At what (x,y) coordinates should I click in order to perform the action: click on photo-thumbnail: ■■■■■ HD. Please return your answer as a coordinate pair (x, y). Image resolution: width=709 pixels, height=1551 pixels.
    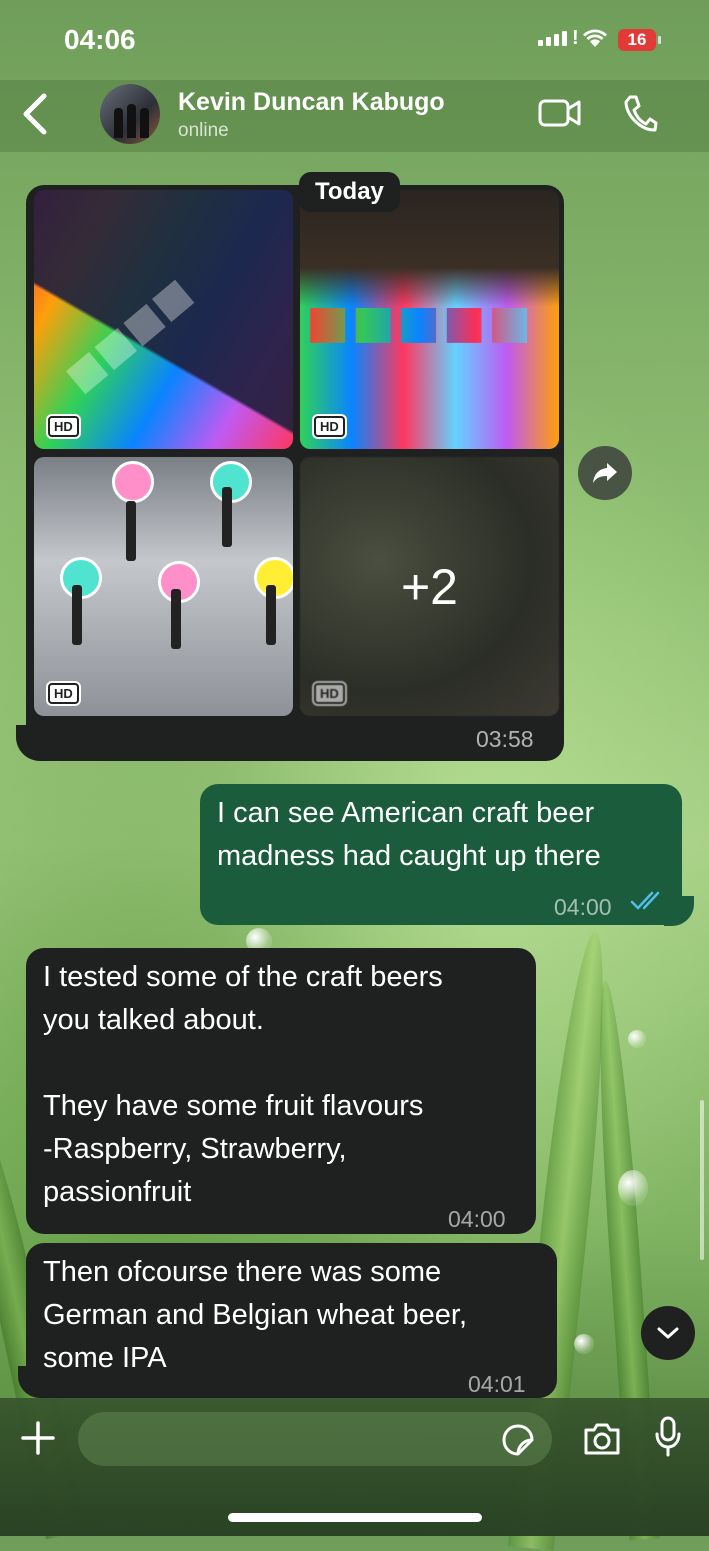
    Looking at the image, I should click on (429, 319).